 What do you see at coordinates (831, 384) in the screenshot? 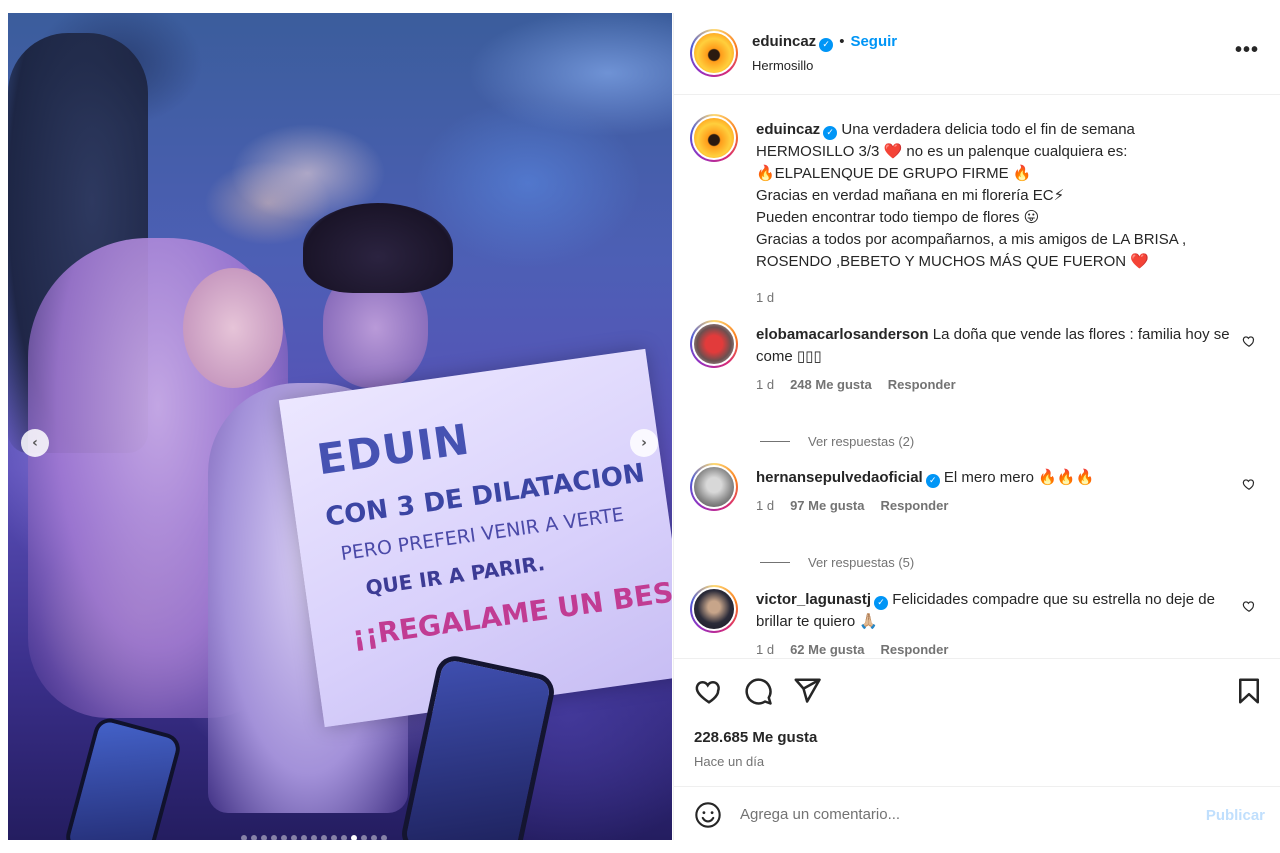
I see `comment-likes: 248 Me gusta` at bounding box center [831, 384].